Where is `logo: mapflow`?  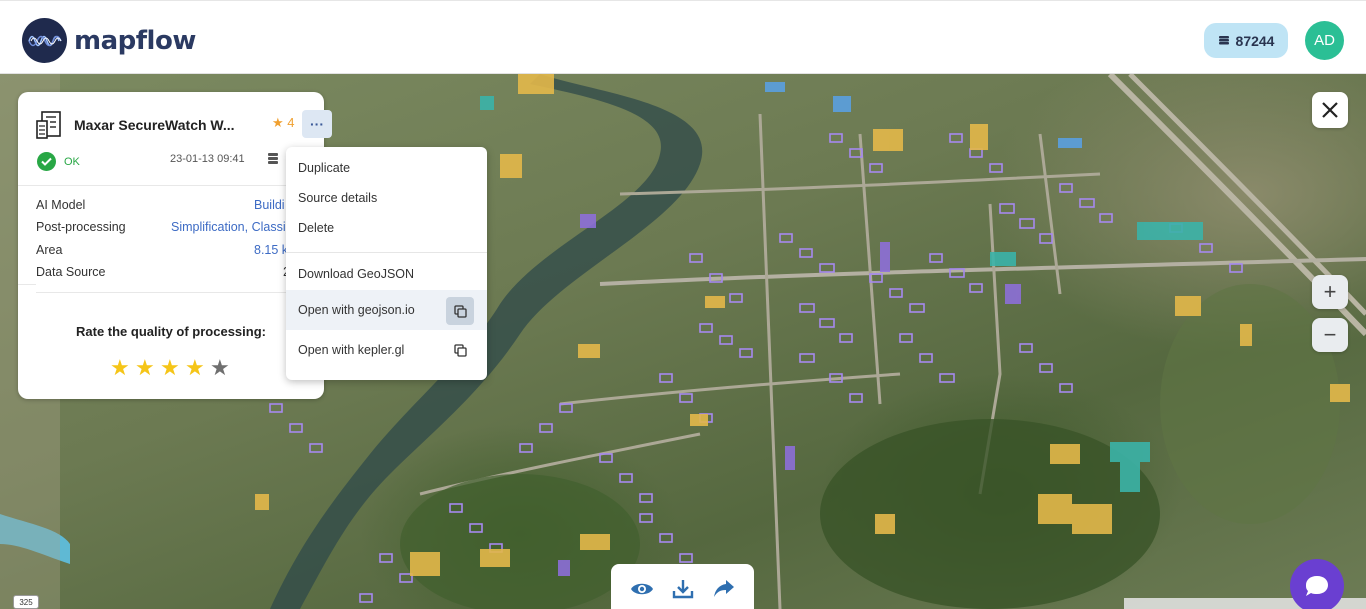
logo: mapflow is located at coordinates (109, 40).